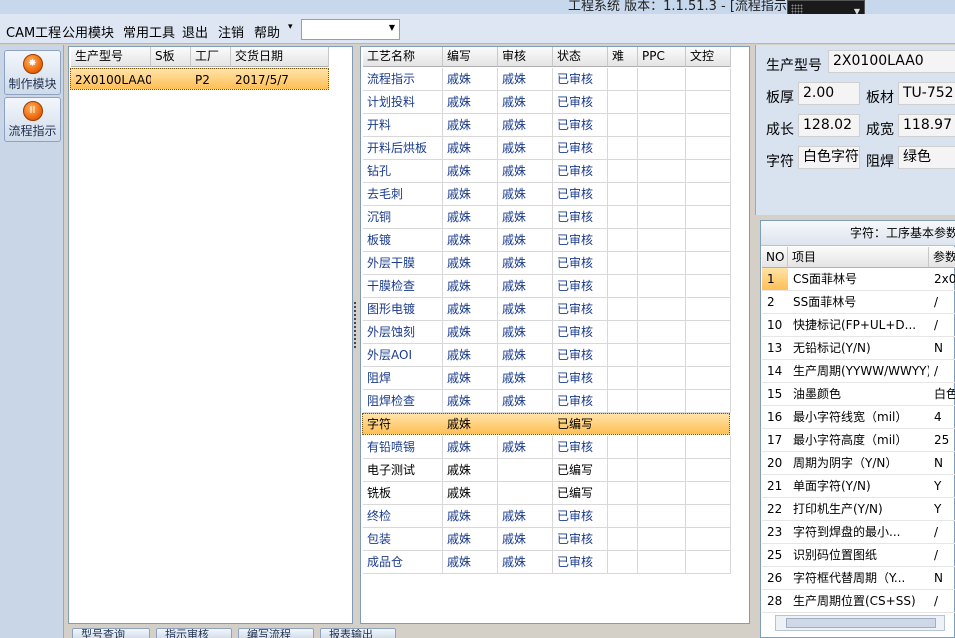 This screenshot has width=955, height=638. What do you see at coordinates (775, 532) in the screenshot?
I see `param-row: 23` at bounding box center [775, 532].